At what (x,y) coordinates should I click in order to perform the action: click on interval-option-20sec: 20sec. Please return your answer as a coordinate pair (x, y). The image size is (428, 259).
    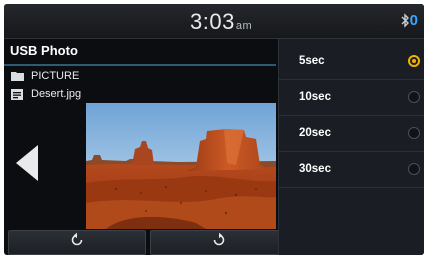
    Looking at the image, I should click on (351, 134).